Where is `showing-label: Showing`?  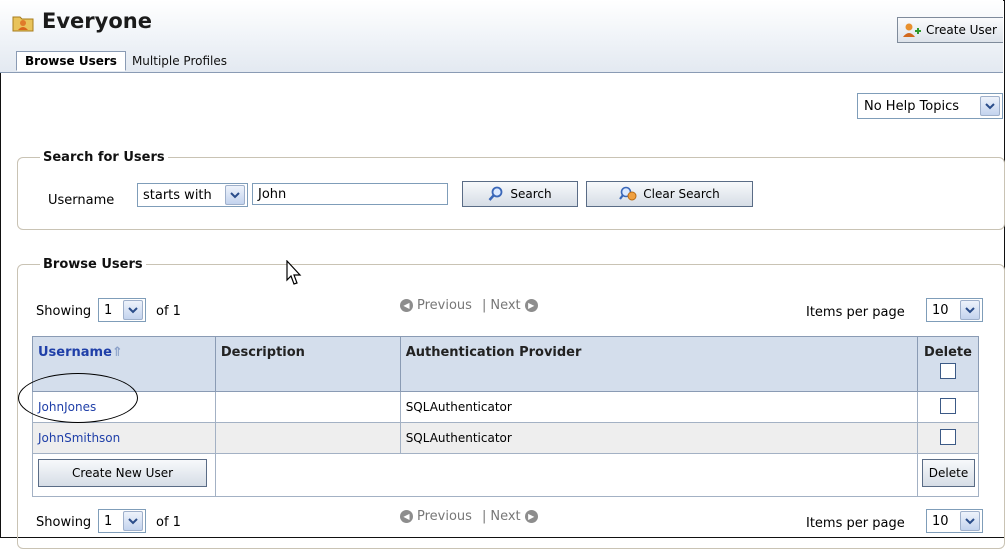 showing-label: Showing is located at coordinates (64, 311).